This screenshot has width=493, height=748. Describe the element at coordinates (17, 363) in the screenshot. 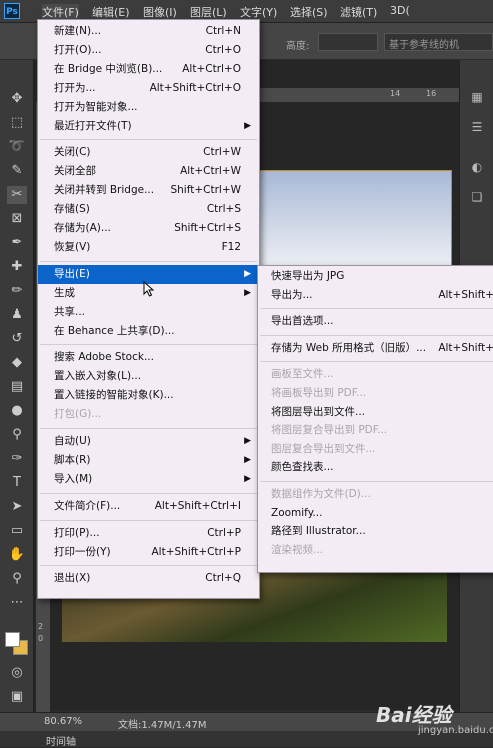

I see `eraser-tool-icon: ◆` at that location.